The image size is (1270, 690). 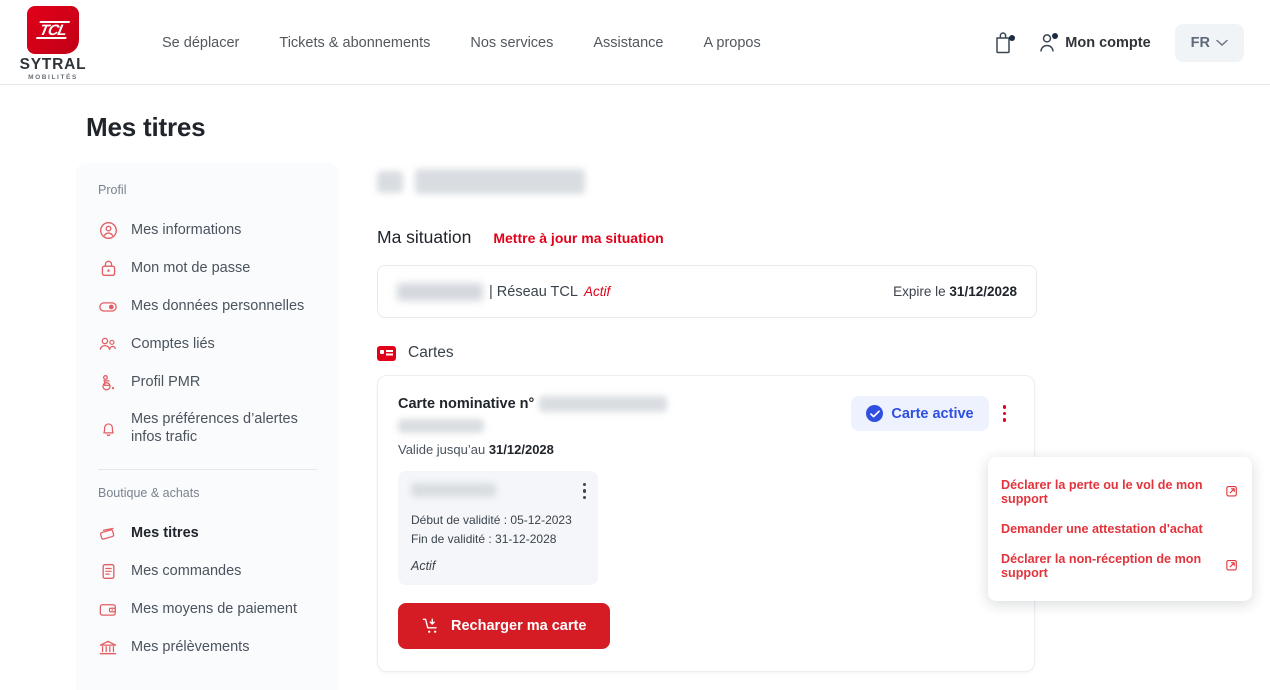 What do you see at coordinates (186, 229) in the screenshot?
I see `sidebar-item-label: Mes informations` at bounding box center [186, 229].